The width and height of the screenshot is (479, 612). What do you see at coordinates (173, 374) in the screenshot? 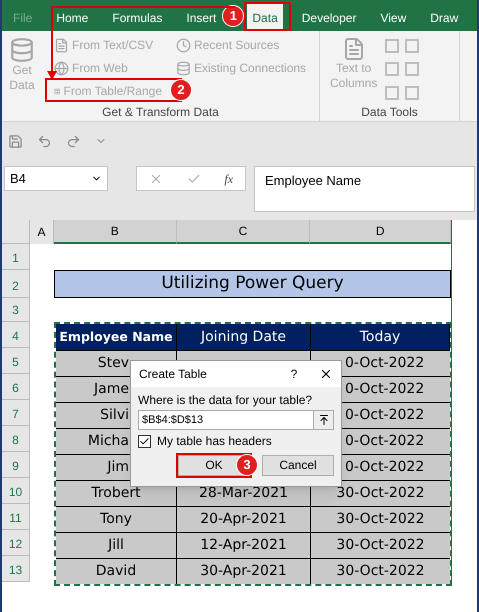
I see `dialog-title: Create Table` at bounding box center [173, 374].